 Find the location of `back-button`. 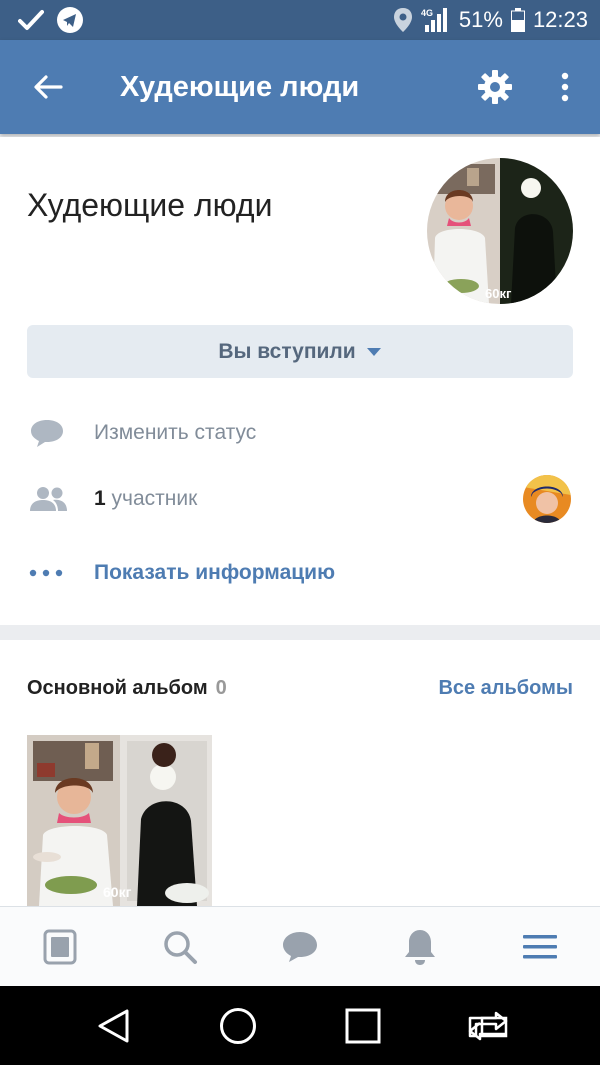

back-button is located at coordinates (48, 87).